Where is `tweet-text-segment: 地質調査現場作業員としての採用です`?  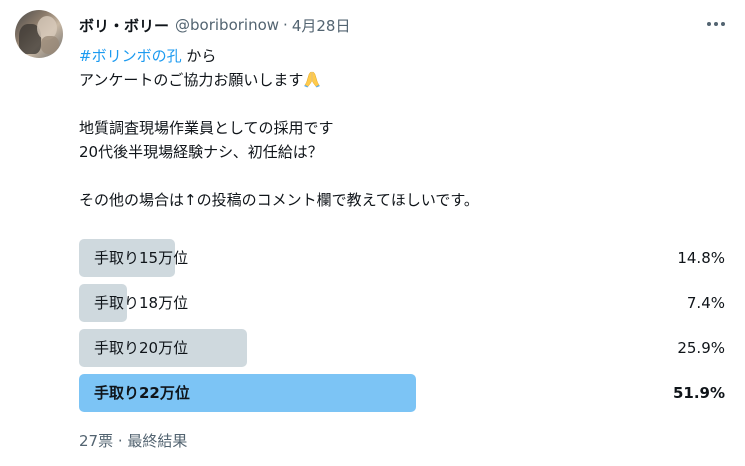
tweet-text-segment: 地質調査現場作業員としての採用です is located at coordinates (206, 128).